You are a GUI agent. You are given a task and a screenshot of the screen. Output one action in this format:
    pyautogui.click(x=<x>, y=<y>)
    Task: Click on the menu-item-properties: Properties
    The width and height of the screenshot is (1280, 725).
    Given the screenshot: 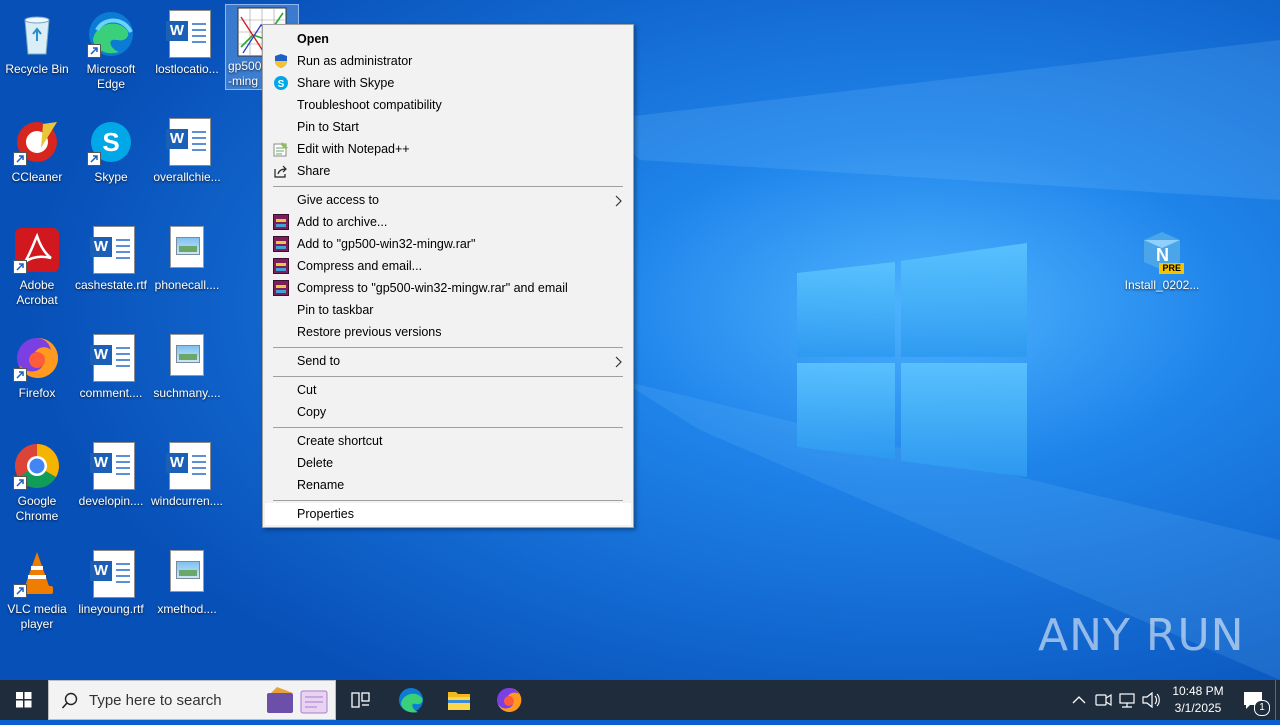 What is the action you would take?
    pyautogui.click(x=448, y=514)
    